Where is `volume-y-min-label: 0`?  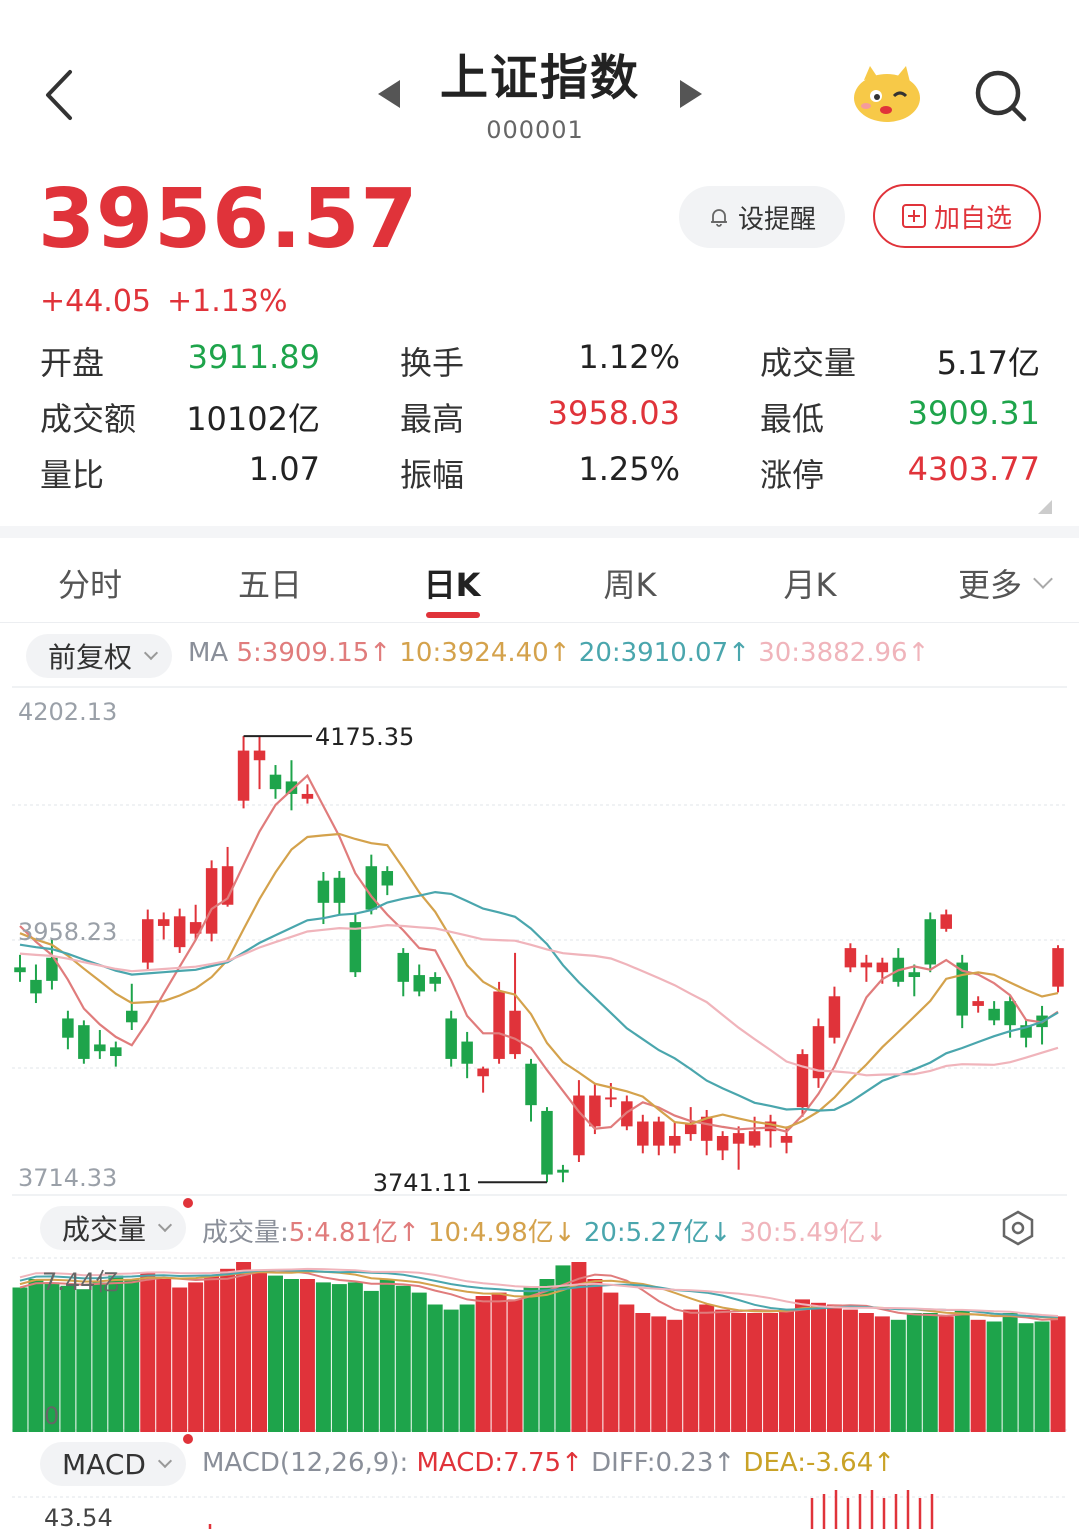
volume-y-min-label: 0 is located at coordinates (51, 1416).